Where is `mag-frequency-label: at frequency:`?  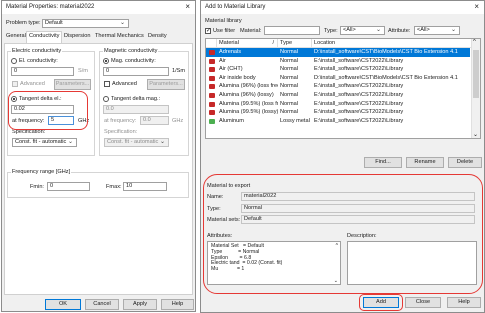
mag-frequency-label: at frequency: is located at coordinates (120, 121).